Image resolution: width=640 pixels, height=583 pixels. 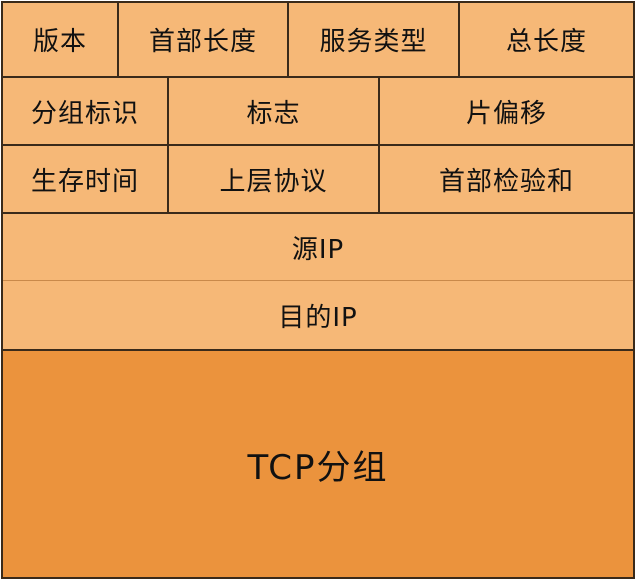 I want to click on field-fragment-offset: 片偏移, so click(x=506, y=113).